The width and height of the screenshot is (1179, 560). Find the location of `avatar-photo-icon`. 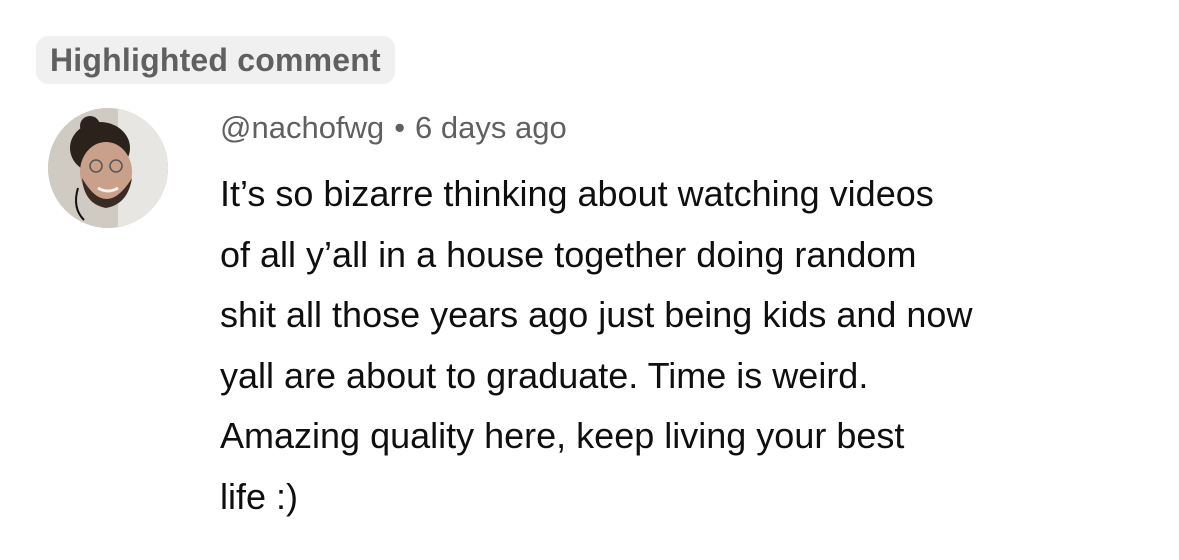

avatar-photo-icon is located at coordinates (108, 168).